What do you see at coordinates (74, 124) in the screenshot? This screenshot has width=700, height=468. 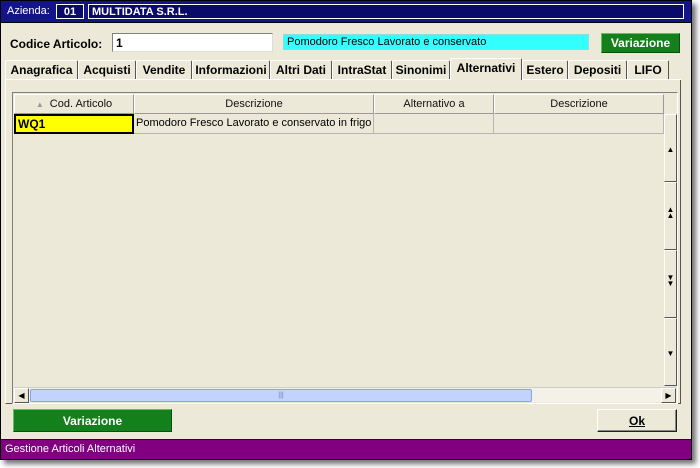 I see `cell-cod-articolo: WQ1` at bounding box center [74, 124].